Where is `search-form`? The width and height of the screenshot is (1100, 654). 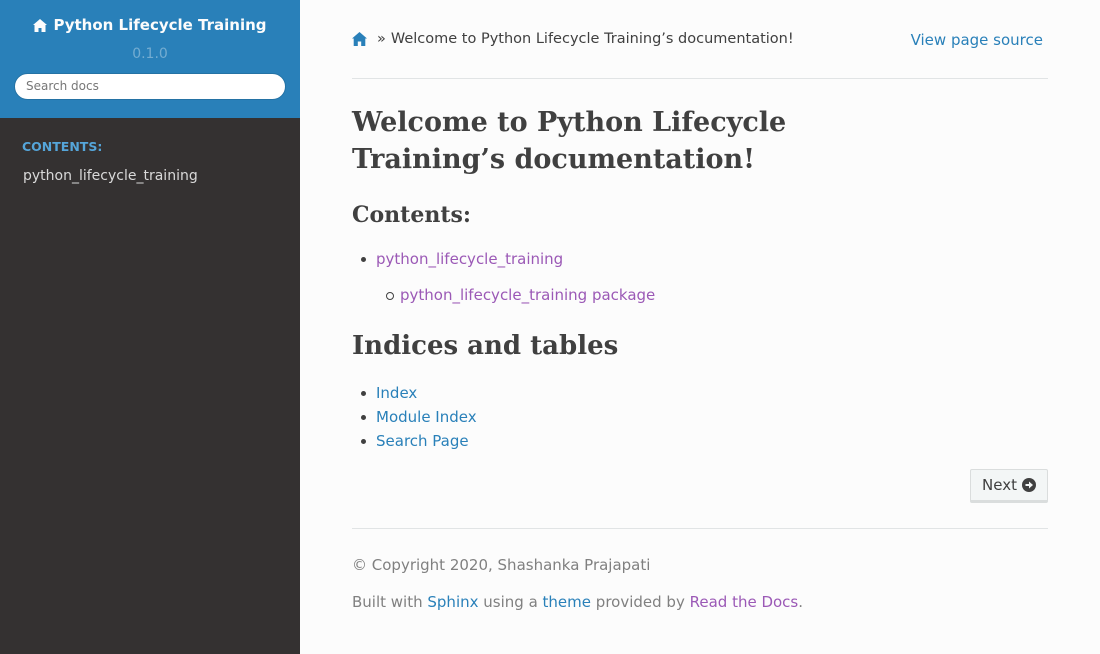 search-form is located at coordinates (150, 86).